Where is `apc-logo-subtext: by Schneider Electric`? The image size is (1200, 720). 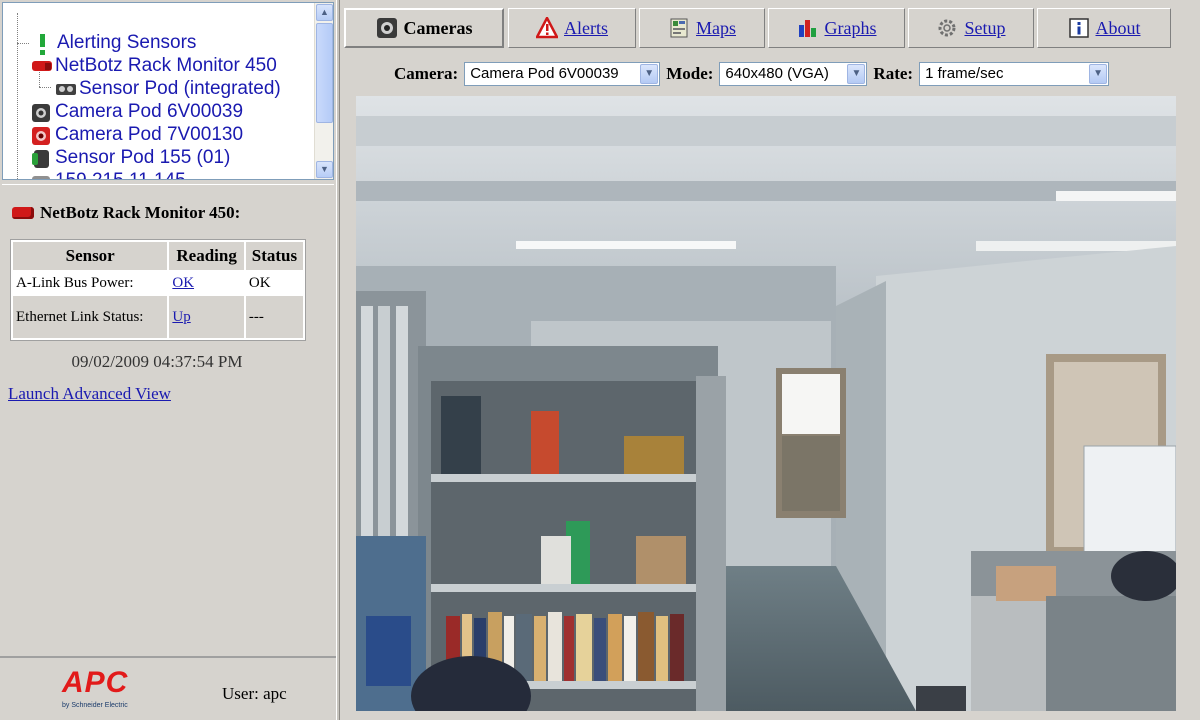 apc-logo-subtext: by Schneider Electric is located at coordinates (95, 705).